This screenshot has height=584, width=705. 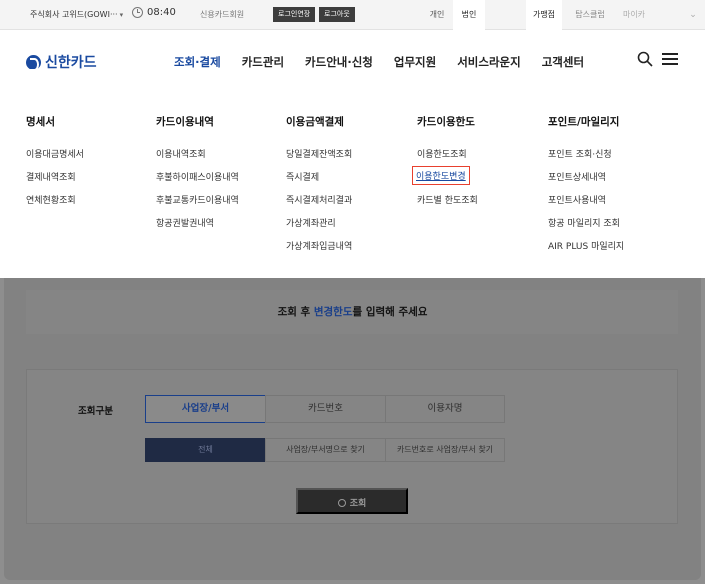 I want to click on logo-icon, so click(x=33, y=62).